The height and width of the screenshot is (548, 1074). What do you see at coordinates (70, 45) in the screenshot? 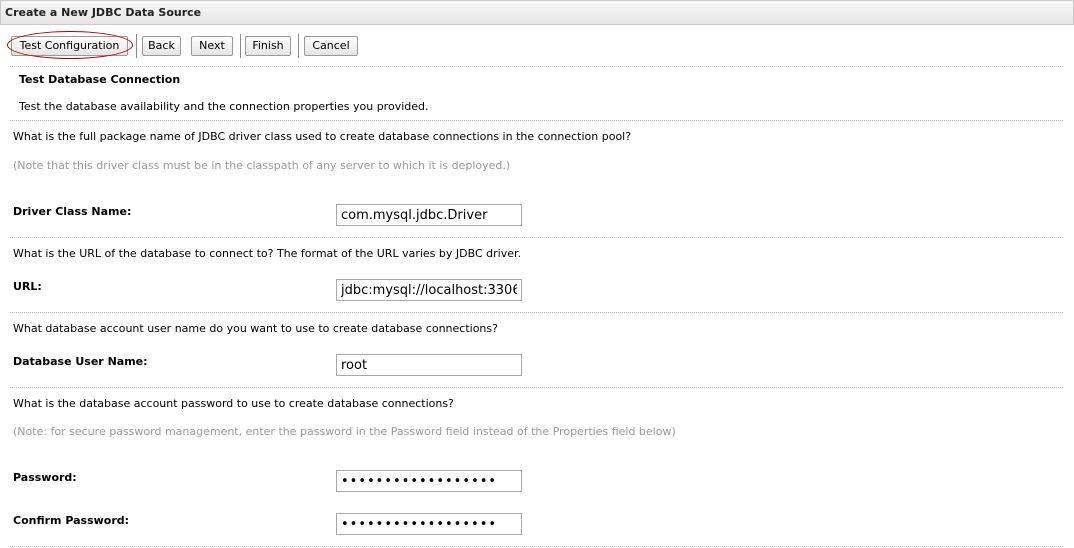
I see `highlight-annotation-ring` at bounding box center [70, 45].